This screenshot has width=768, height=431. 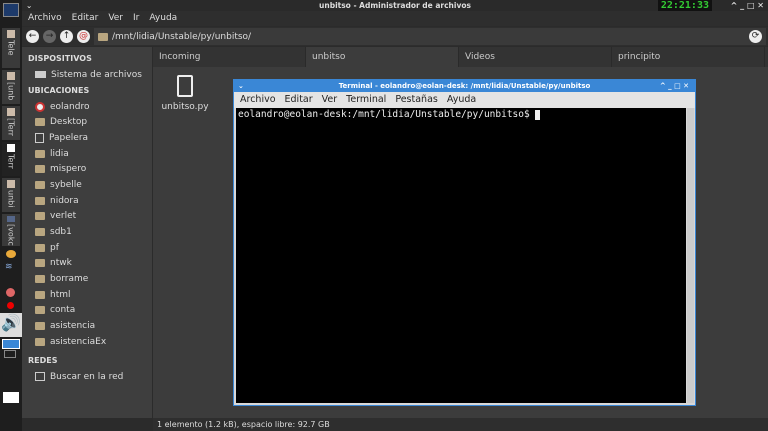 I want to click on back-button: ←, so click(x=32, y=36).